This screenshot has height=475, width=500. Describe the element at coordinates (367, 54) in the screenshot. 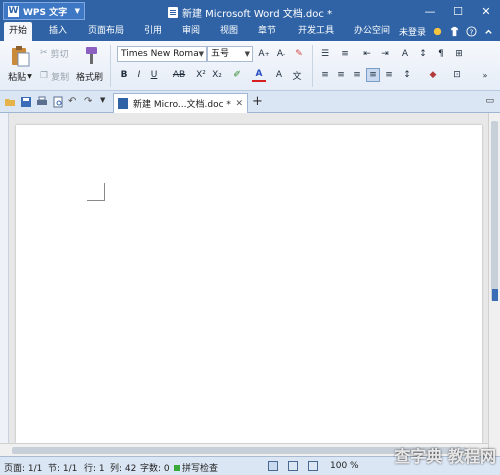

I see `decrease-indent-icon: ⇤` at that location.